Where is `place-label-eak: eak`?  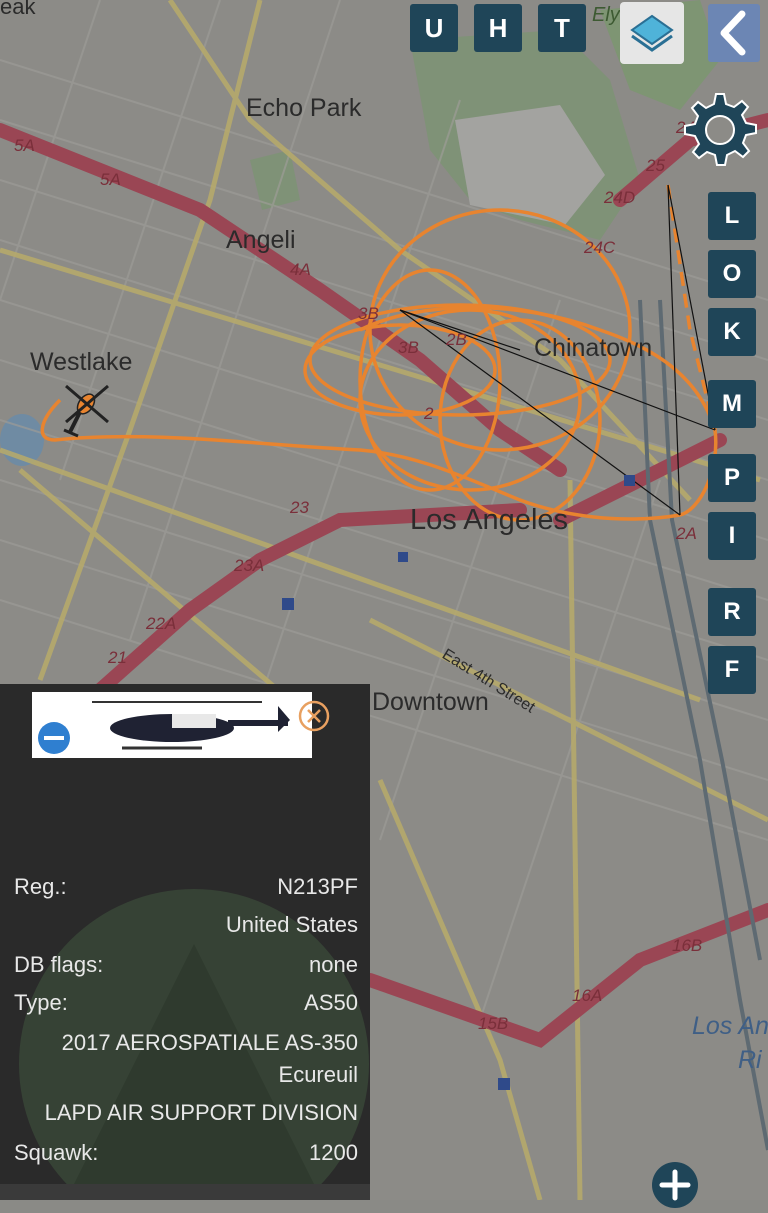
place-label-eak: eak is located at coordinates (18, 9).